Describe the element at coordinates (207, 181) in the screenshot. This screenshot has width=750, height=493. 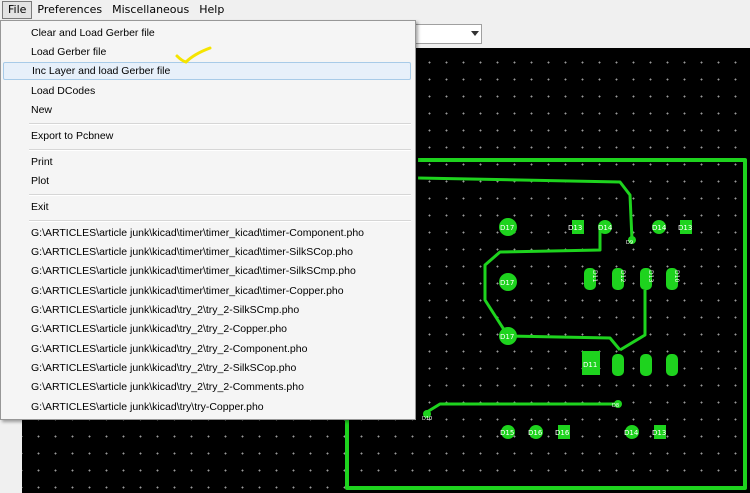
I see `menu-item-plot: Plot` at that location.